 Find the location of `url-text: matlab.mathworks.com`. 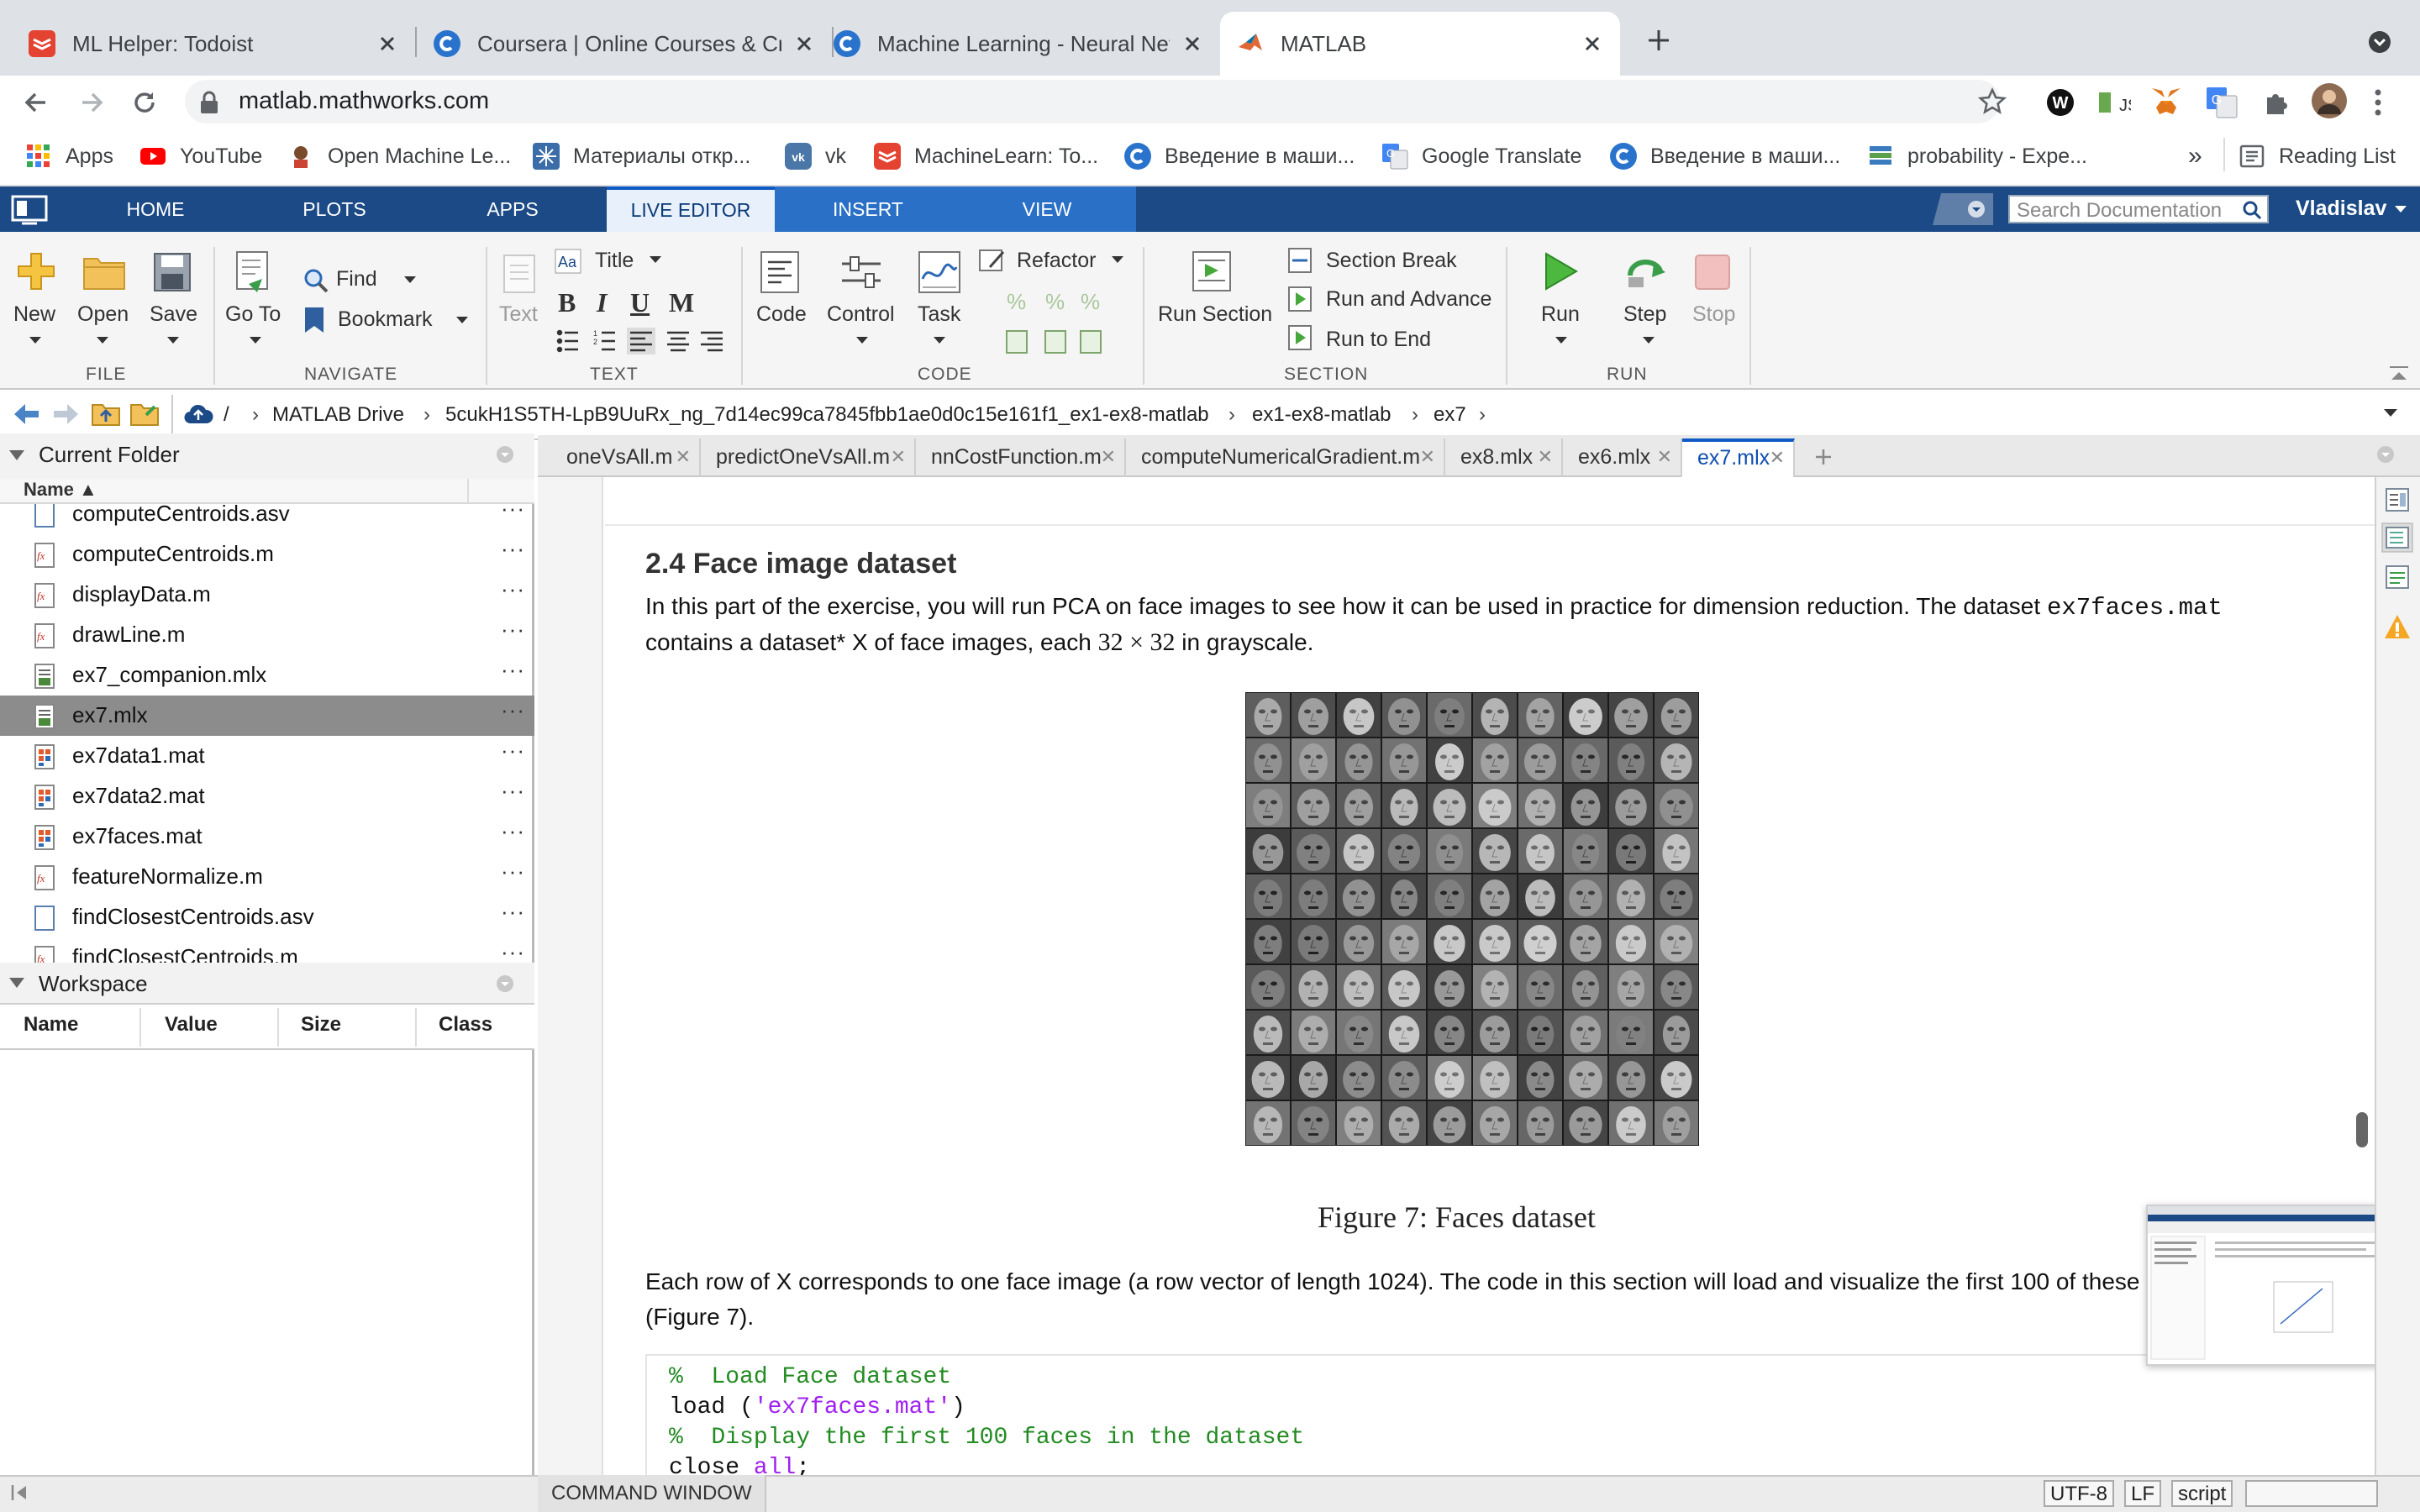

url-text: matlab.mathworks.com is located at coordinates (364, 101).